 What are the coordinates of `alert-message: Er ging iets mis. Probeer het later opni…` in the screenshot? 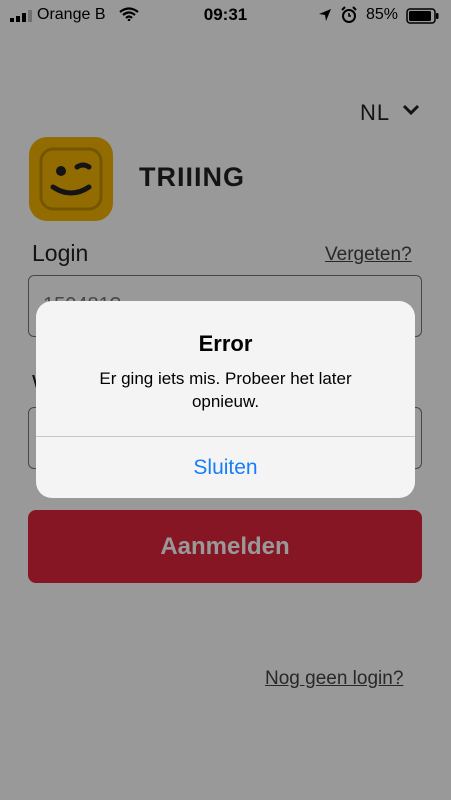 It's located at (225, 390).